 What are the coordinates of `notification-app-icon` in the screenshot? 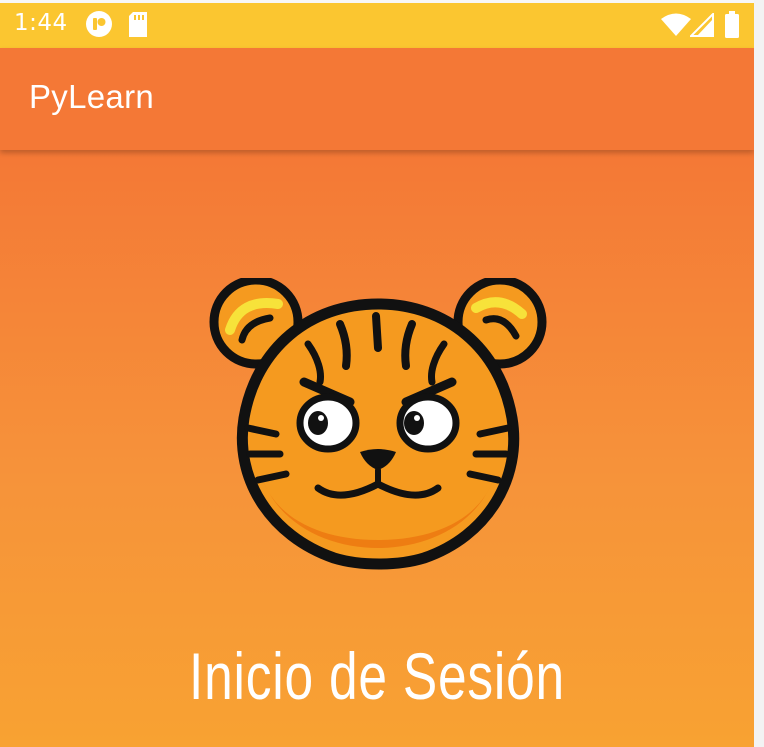 It's located at (99, 26).